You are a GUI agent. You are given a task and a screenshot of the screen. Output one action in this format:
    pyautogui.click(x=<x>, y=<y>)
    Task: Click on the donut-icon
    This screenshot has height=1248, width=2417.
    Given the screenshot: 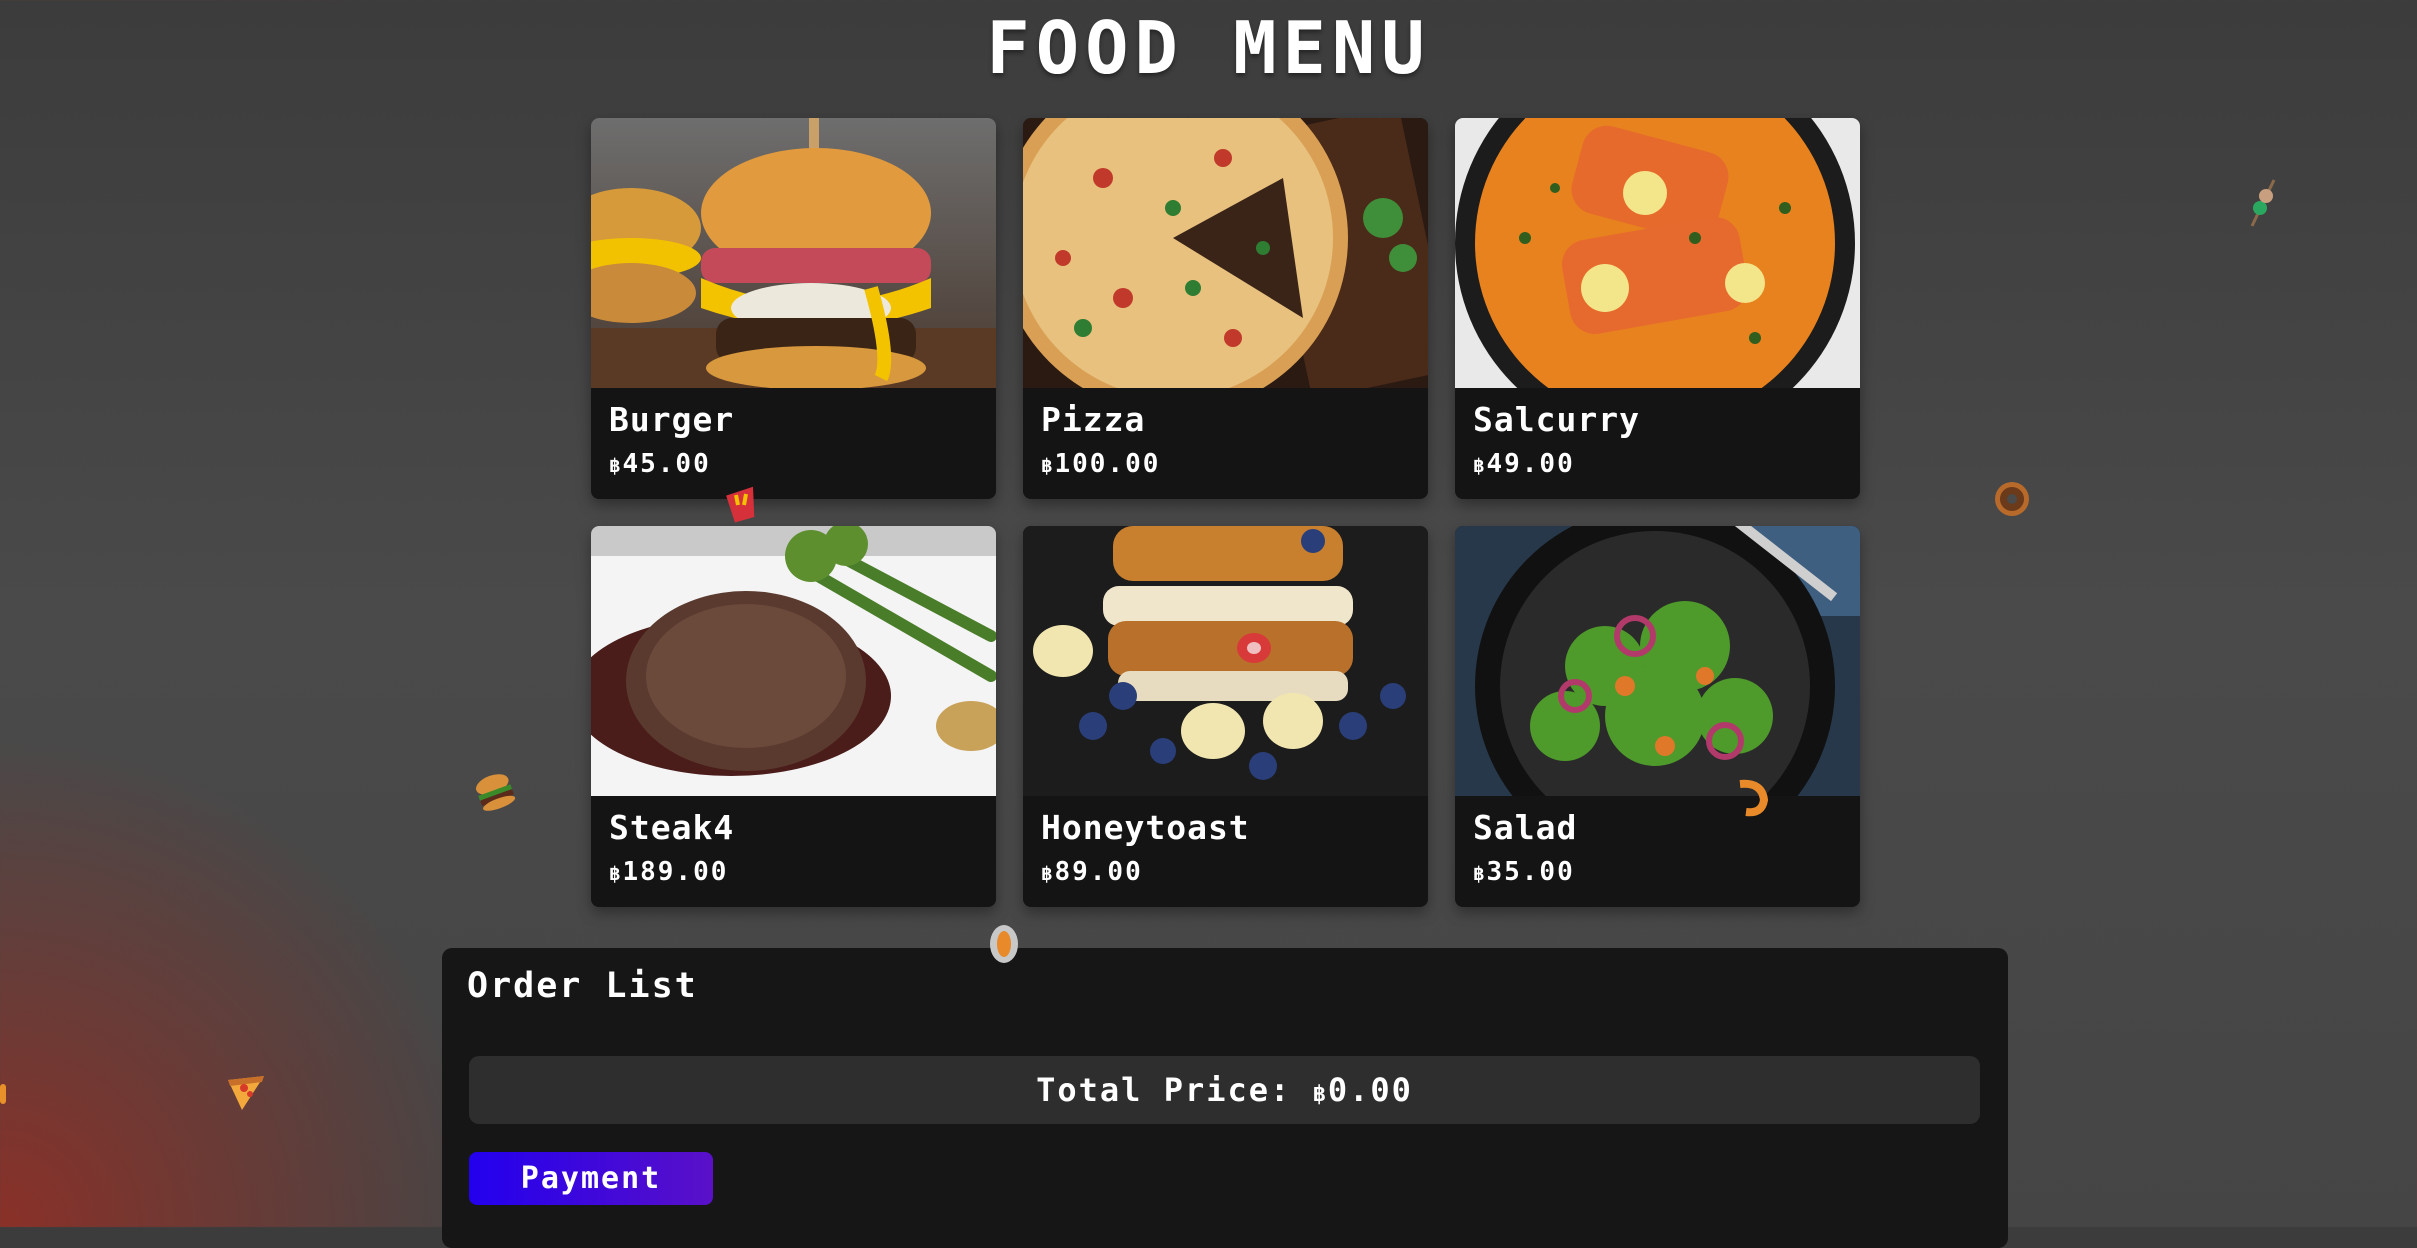 What is the action you would take?
    pyautogui.click(x=2012, y=502)
    